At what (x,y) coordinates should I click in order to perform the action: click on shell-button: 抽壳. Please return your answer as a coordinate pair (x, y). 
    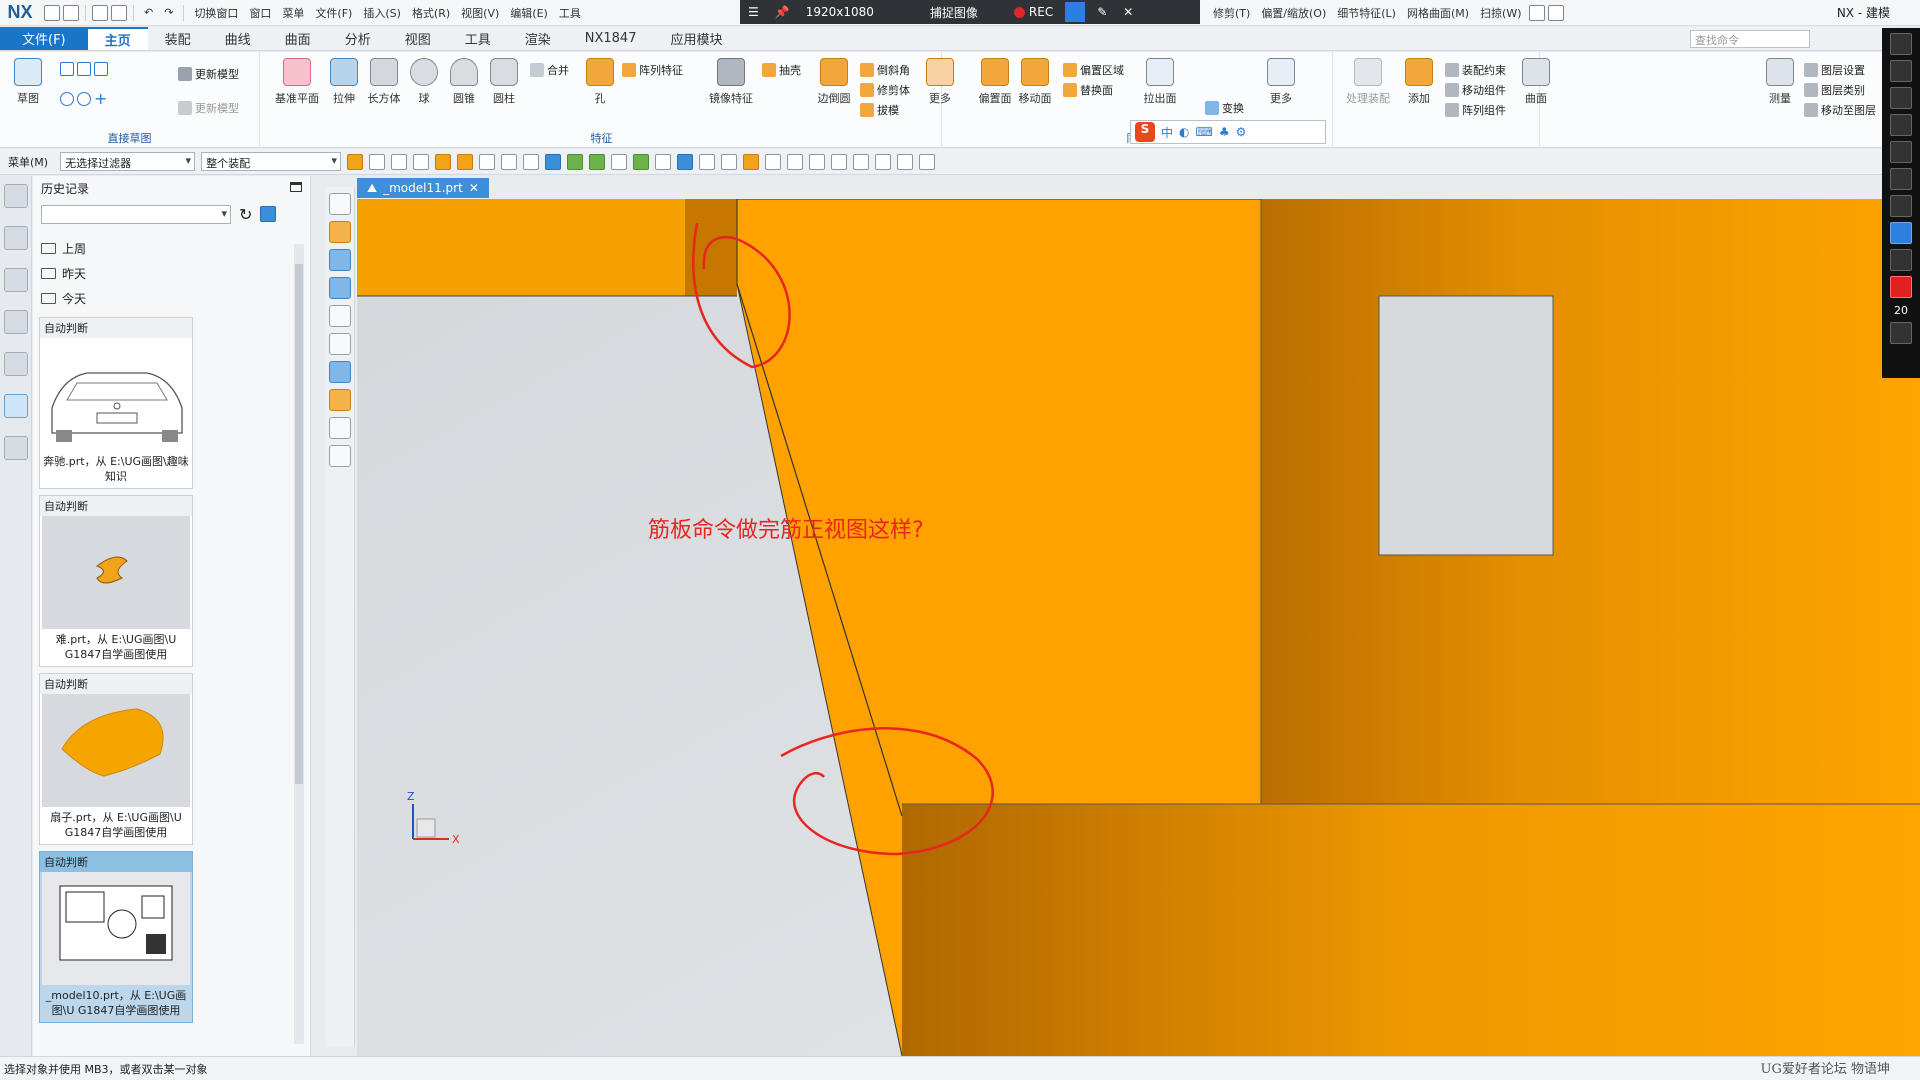
    Looking at the image, I should click on (781, 70).